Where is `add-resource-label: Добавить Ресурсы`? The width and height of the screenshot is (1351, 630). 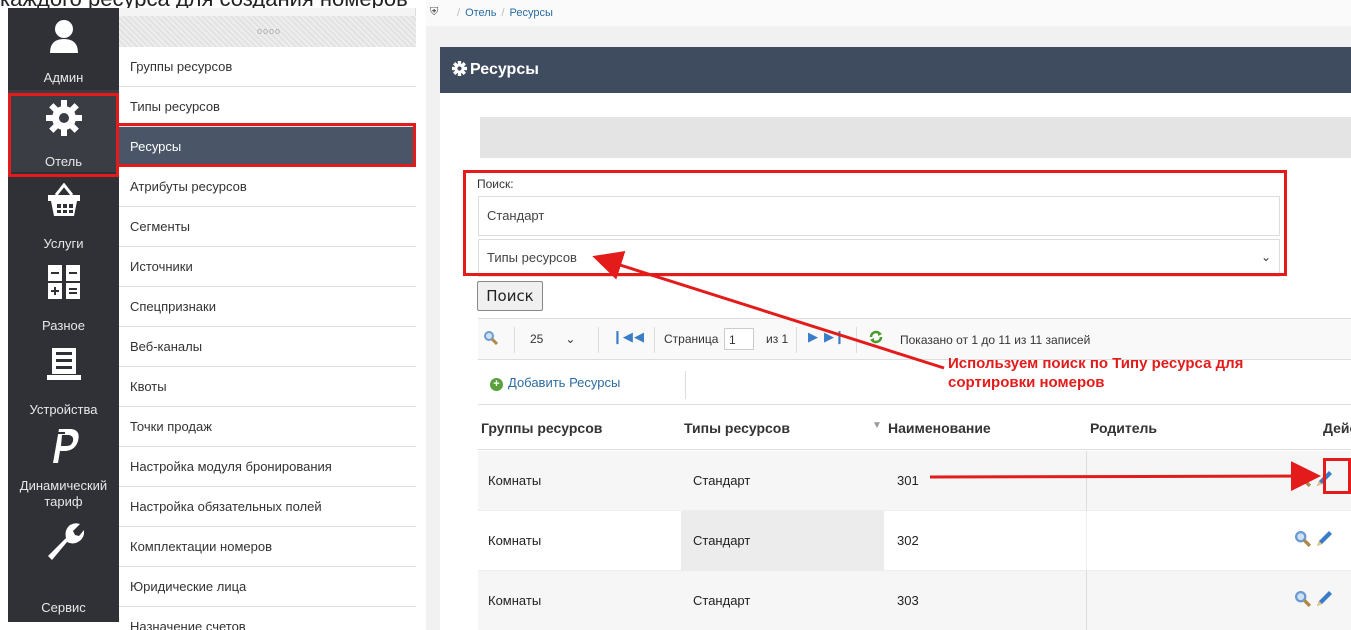
add-resource-label: Добавить Ресурсы is located at coordinates (564, 382).